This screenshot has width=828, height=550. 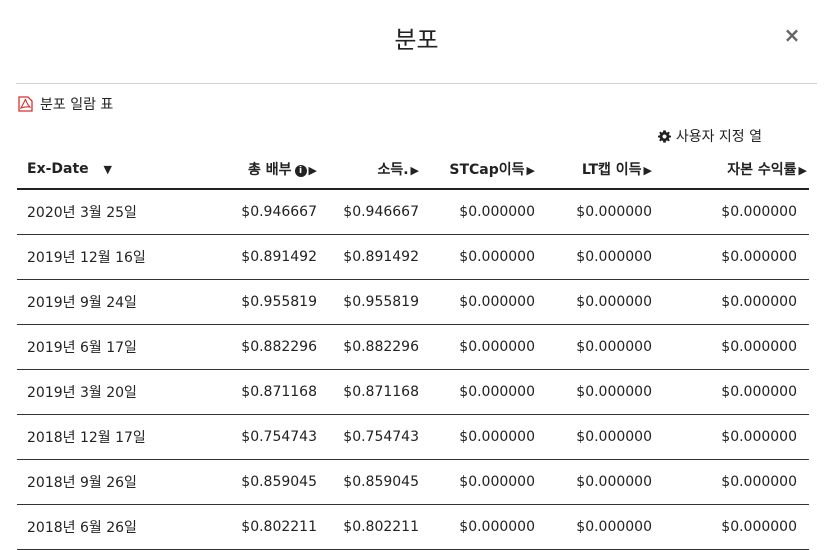 I want to click on header-total-distribution: 총 배부 i ▶, so click(x=267, y=170).